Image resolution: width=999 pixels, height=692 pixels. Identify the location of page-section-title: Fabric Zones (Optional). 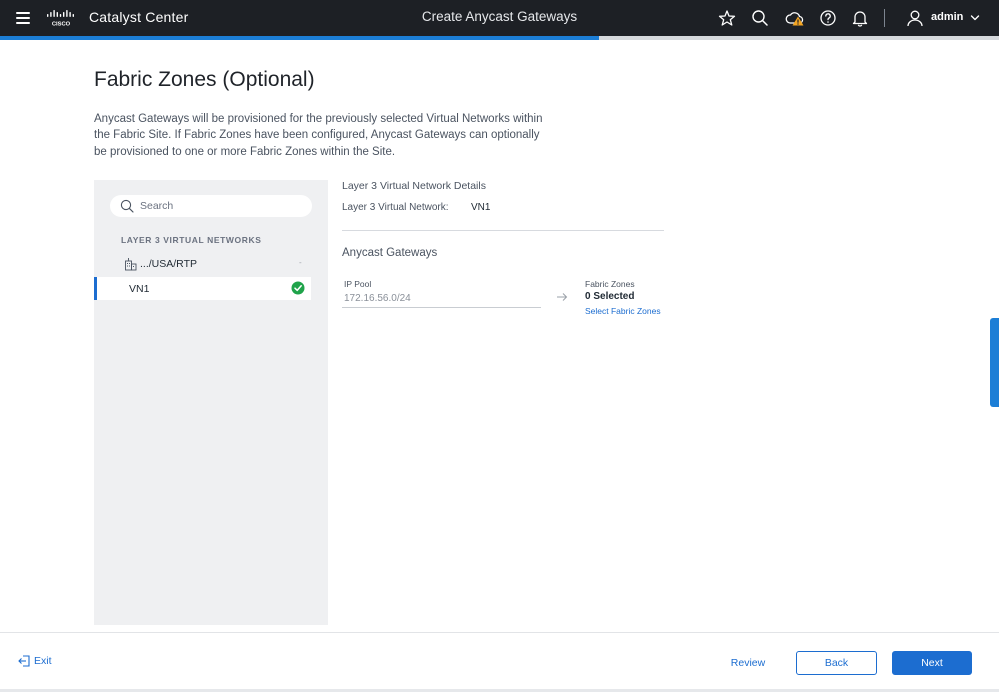
(204, 79).